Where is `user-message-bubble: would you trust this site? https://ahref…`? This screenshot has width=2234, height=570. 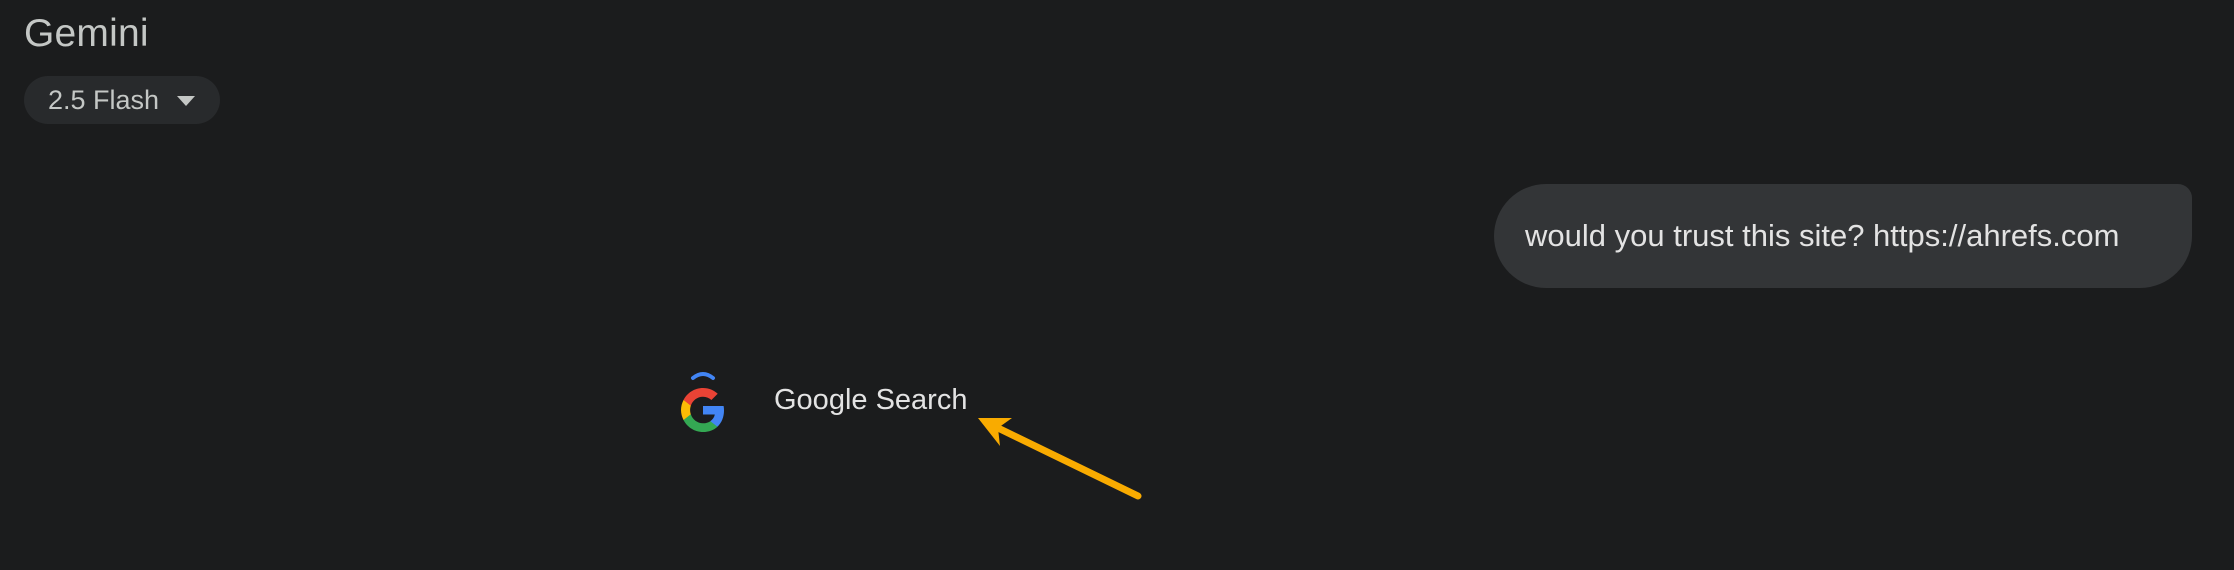
user-message-bubble: would you trust this site? https://ahref… is located at coordinates (1843, 236).